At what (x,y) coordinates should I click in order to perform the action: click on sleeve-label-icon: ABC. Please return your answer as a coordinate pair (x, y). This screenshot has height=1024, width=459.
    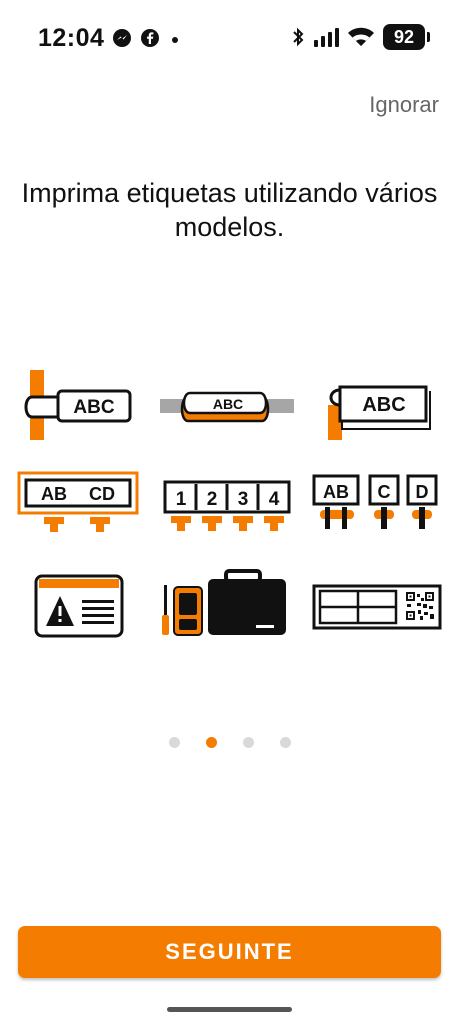
    Looking at the image, I should click on (227, 407).